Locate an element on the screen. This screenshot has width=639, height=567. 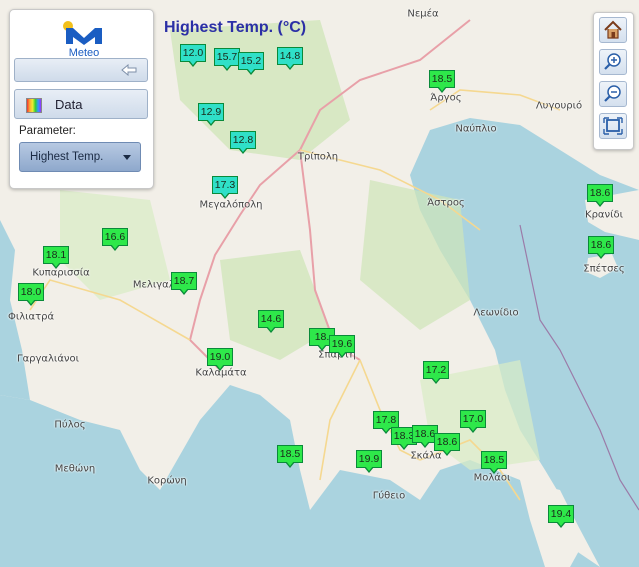
town-label: Φιλιατρά is located at coordinates (31, 317).